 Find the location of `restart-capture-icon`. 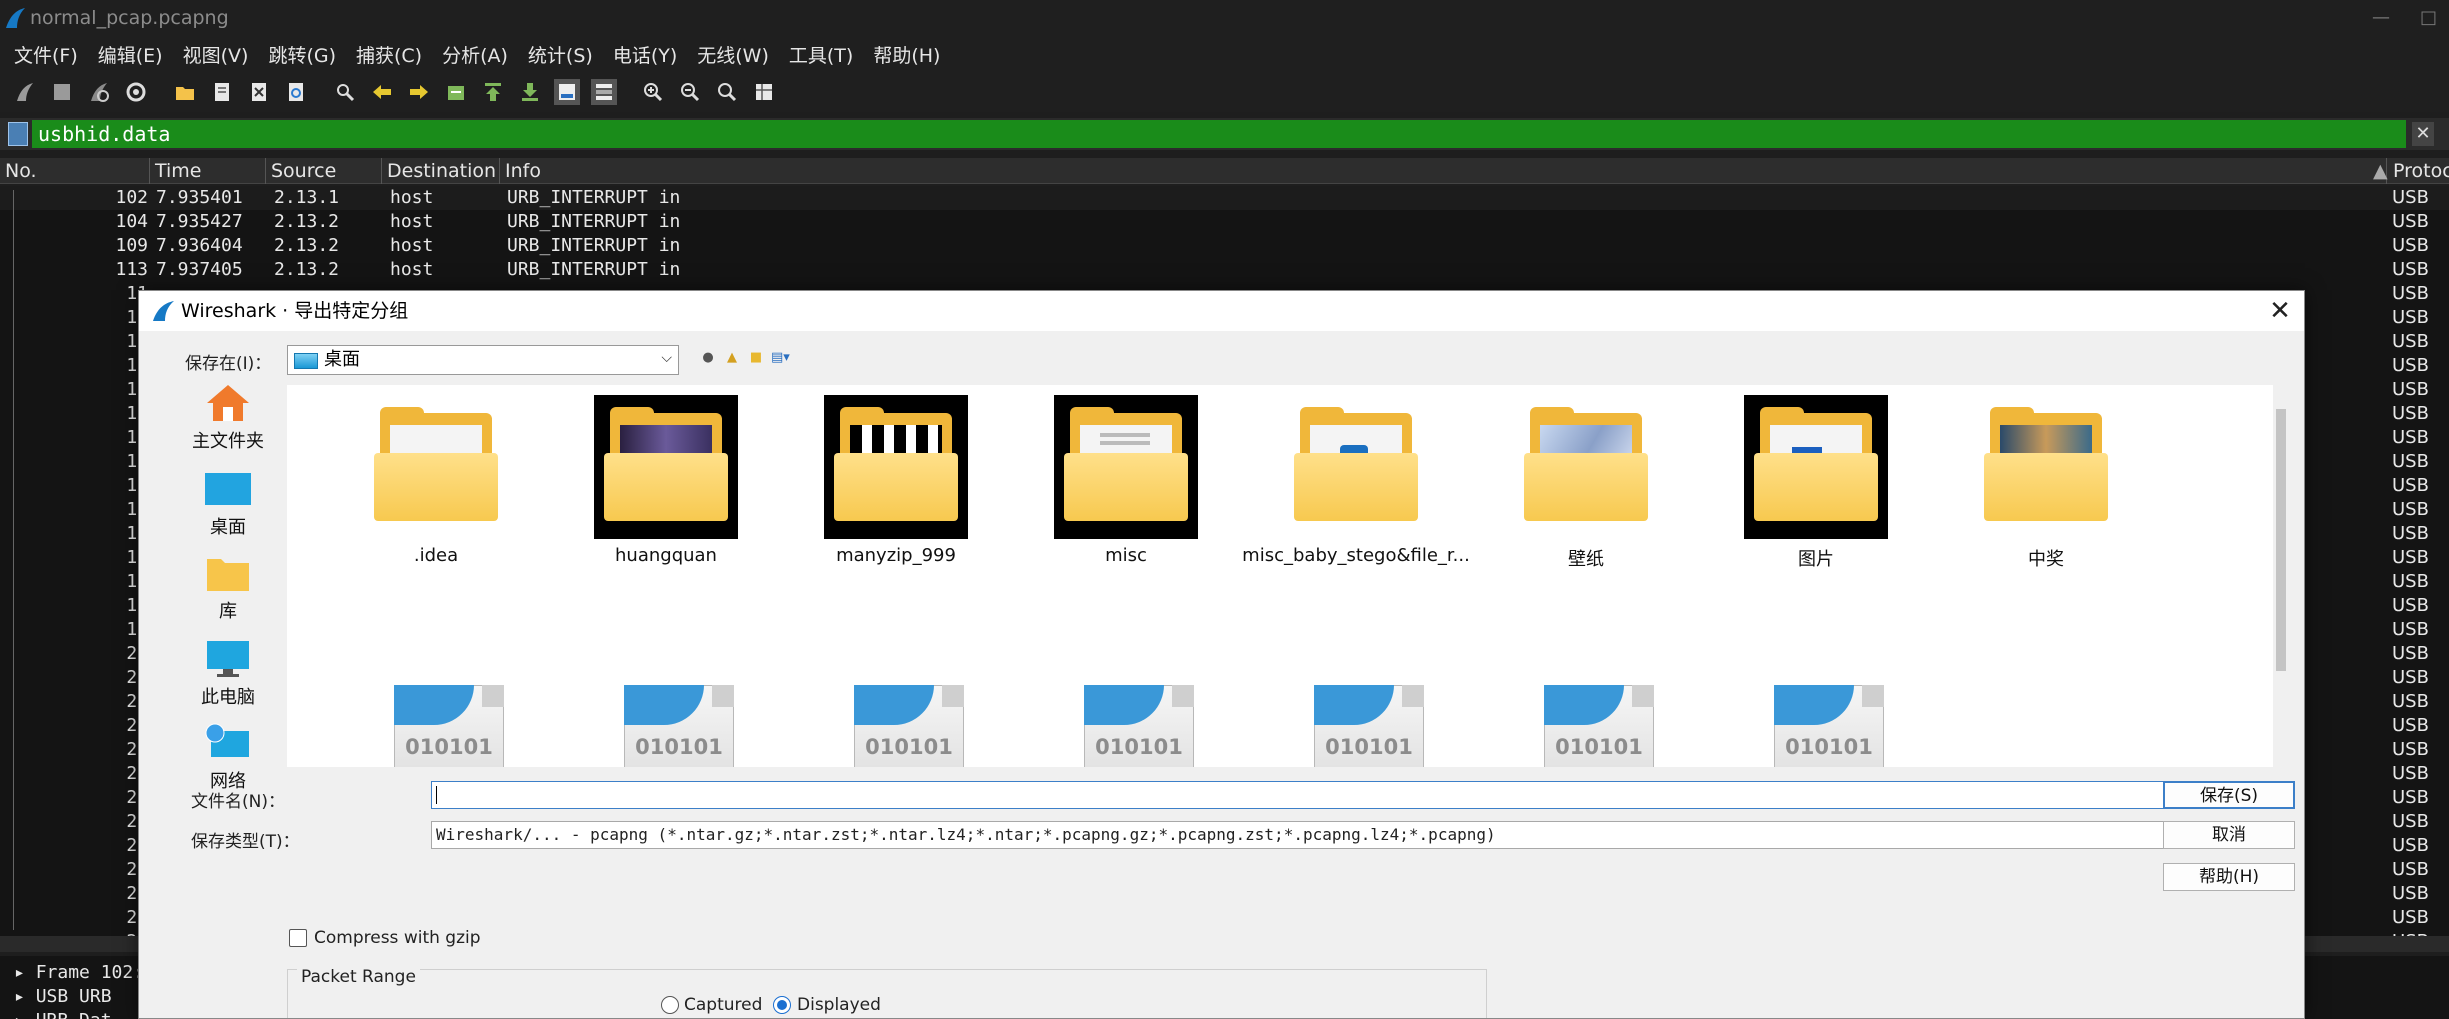

restart-capture-icon is located at coordinates (99, 92).